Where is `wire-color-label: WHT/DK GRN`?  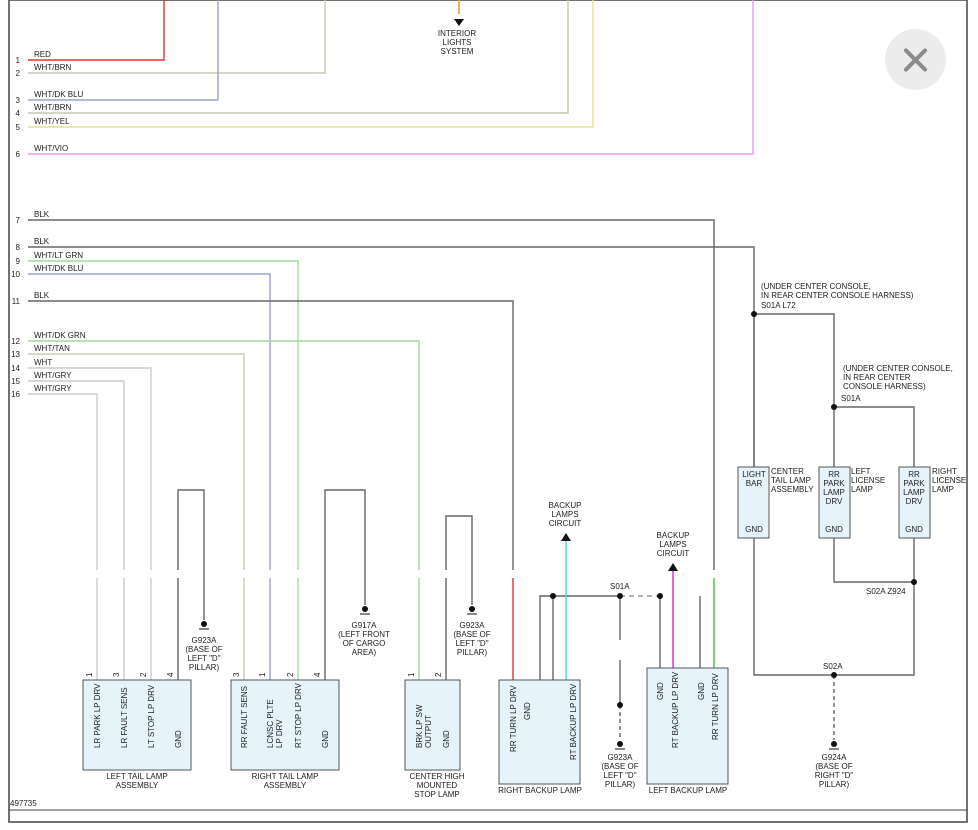 wire-color-label: WHT/DK GRN is located at coordinates (60, 335).